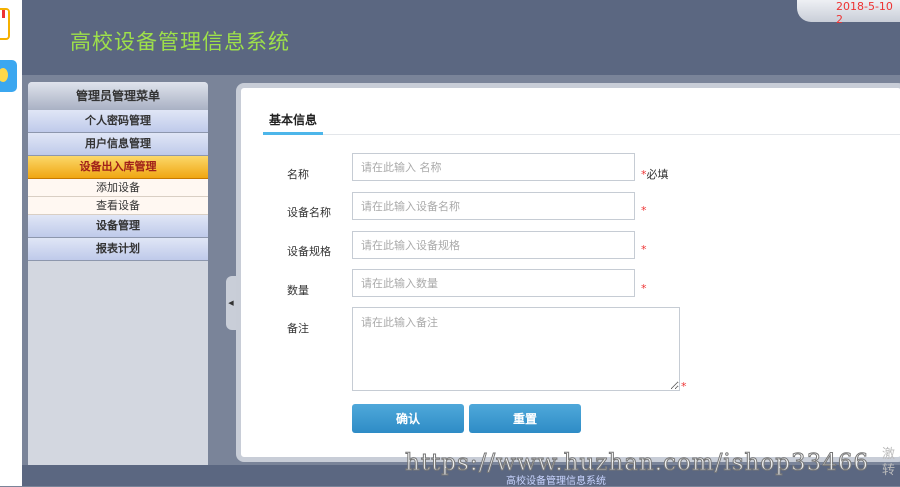 This screenshot has height=487, width=900. What do you see at coordinates (864, 13) in the screenshot?
I see `datetime: 2018-5-10 2` at bounding box center [864, 13].